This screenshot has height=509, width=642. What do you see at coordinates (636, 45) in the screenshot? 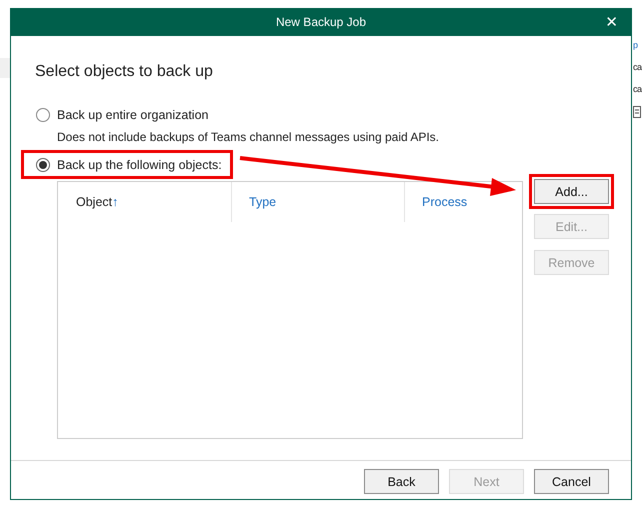
I see `background-text: p` at bounding box center [636, 45].